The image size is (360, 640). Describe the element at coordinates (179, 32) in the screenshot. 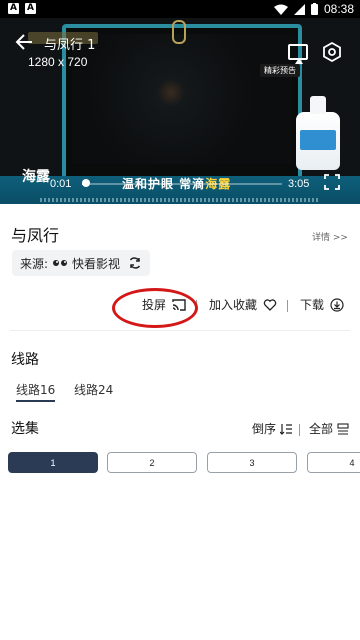

I see `video-seal` at that location.